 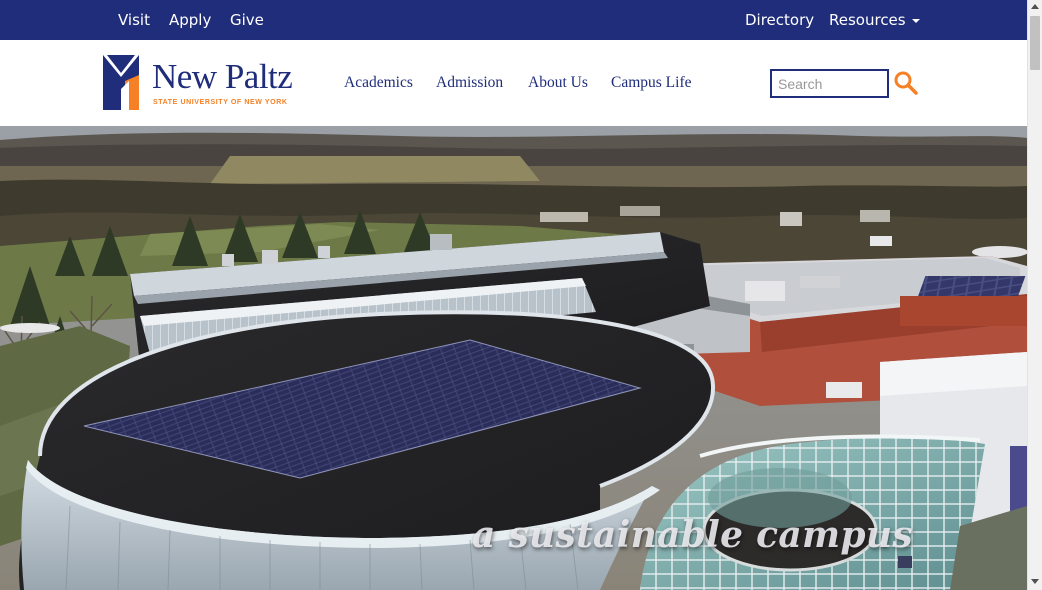 I want to click on caret-down-icon, so click(x=915, y=20).